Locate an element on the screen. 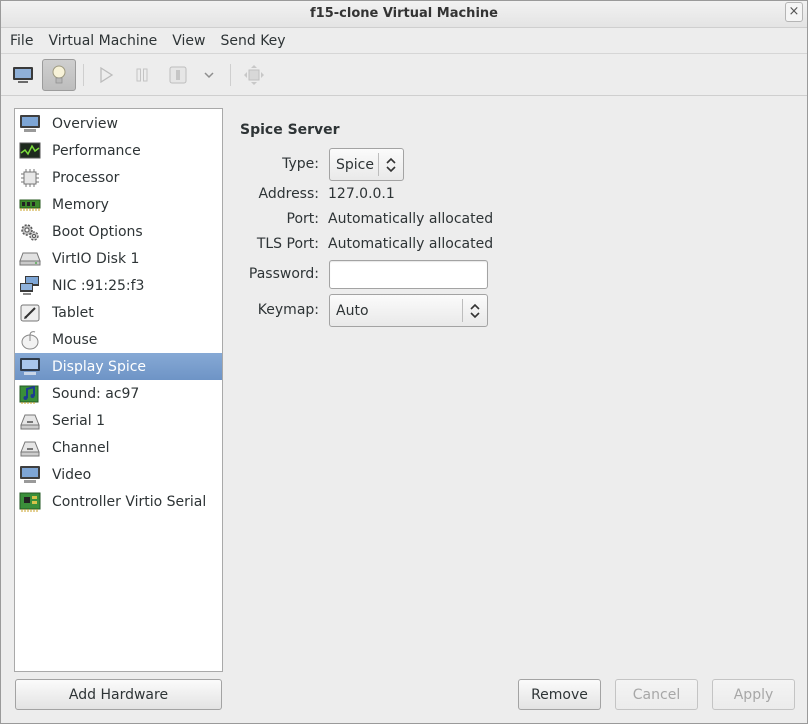 The height and width of the screenshot is (724, 808). keymap-combo: Auto is located at coordinates (408, 310).